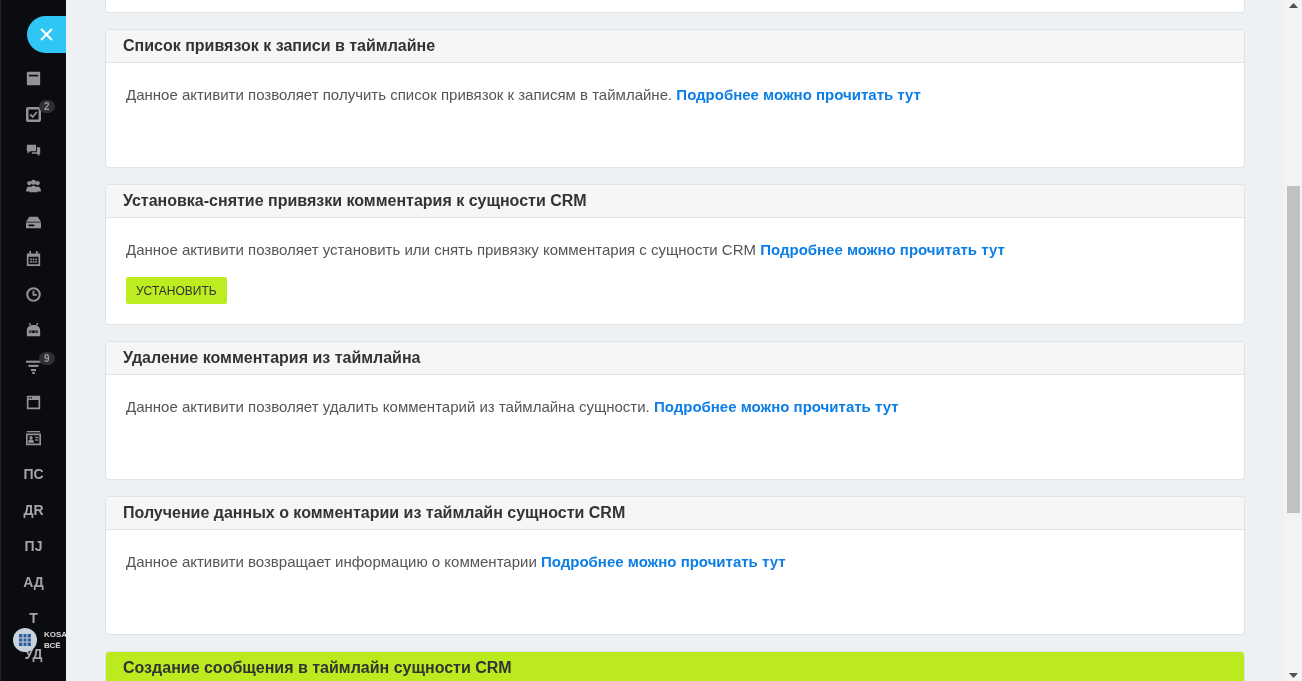 This screenshot has height=681, width=1302. What do you see at coordinates (33, 618) in the screenshot?
I see `nav-item: Т` at bounding box center [33, 618].